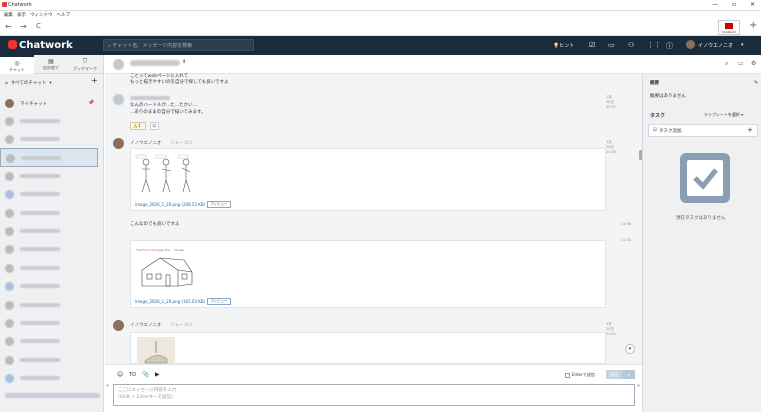  Describe the element at coordinates (4, 4) in the screenshot. I see `app-icon` at that location.